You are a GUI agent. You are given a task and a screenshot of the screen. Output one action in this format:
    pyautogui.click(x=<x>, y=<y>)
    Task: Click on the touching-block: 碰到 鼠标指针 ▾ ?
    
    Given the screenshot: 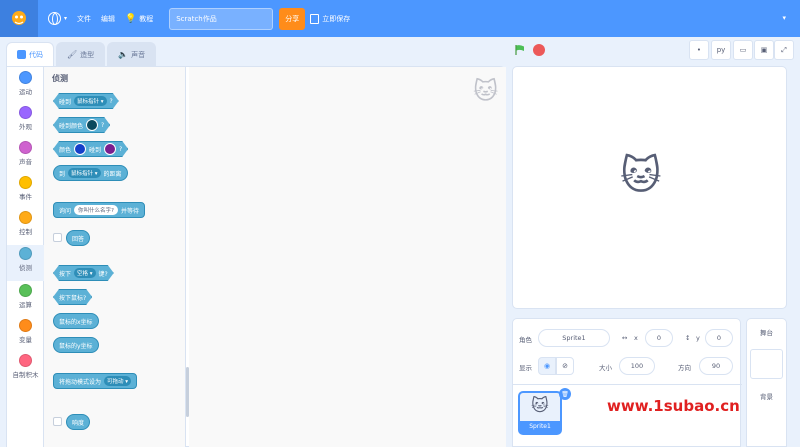 What is the action you would take?
    pyautogui.click(x=86, y=101)
    